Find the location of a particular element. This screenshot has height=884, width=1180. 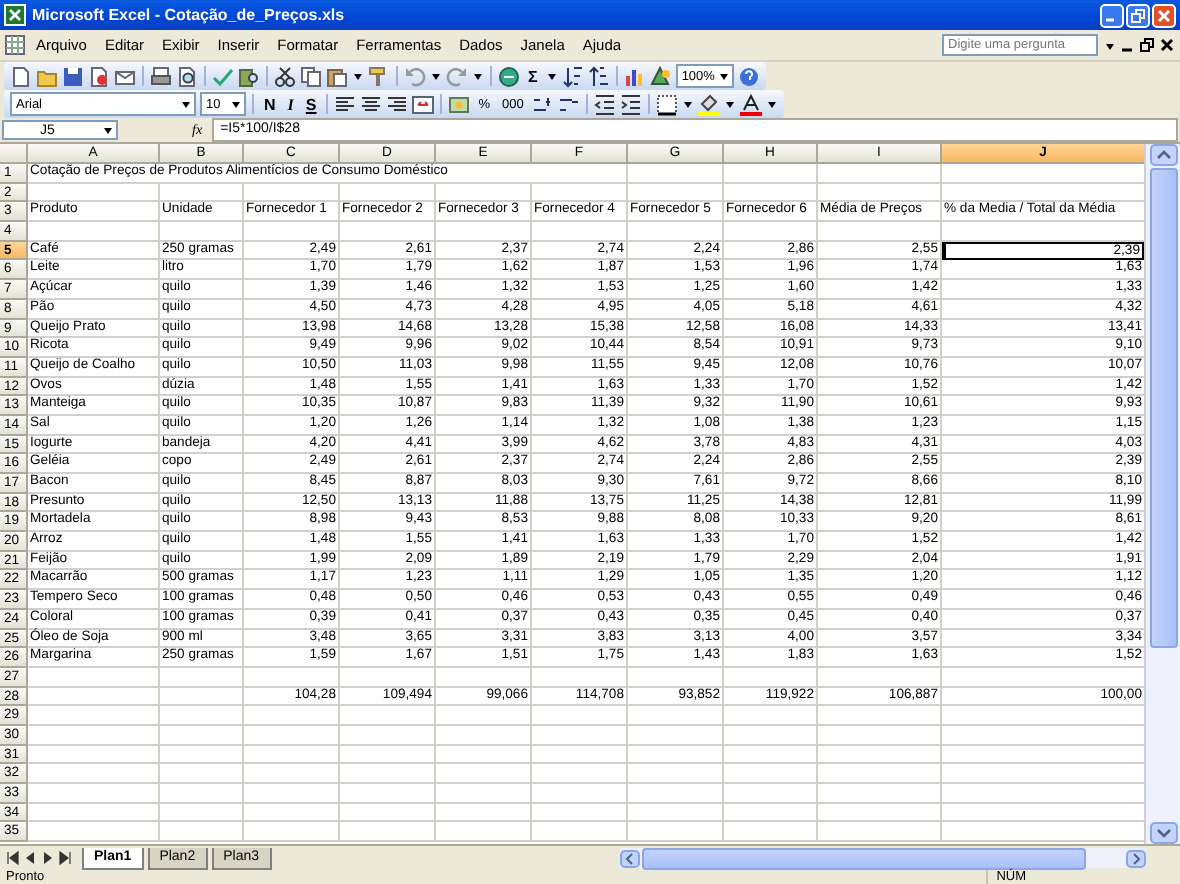

sort-ascending-icon is located at coordinates (572, 76).